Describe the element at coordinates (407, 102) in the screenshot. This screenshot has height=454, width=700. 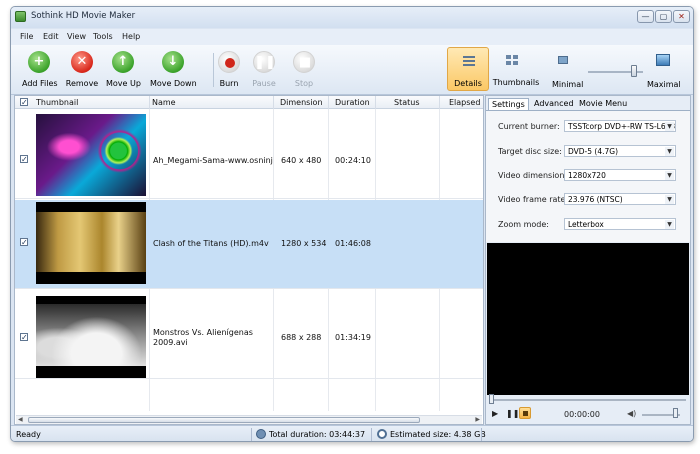
I see `column-status: Status` at that location.